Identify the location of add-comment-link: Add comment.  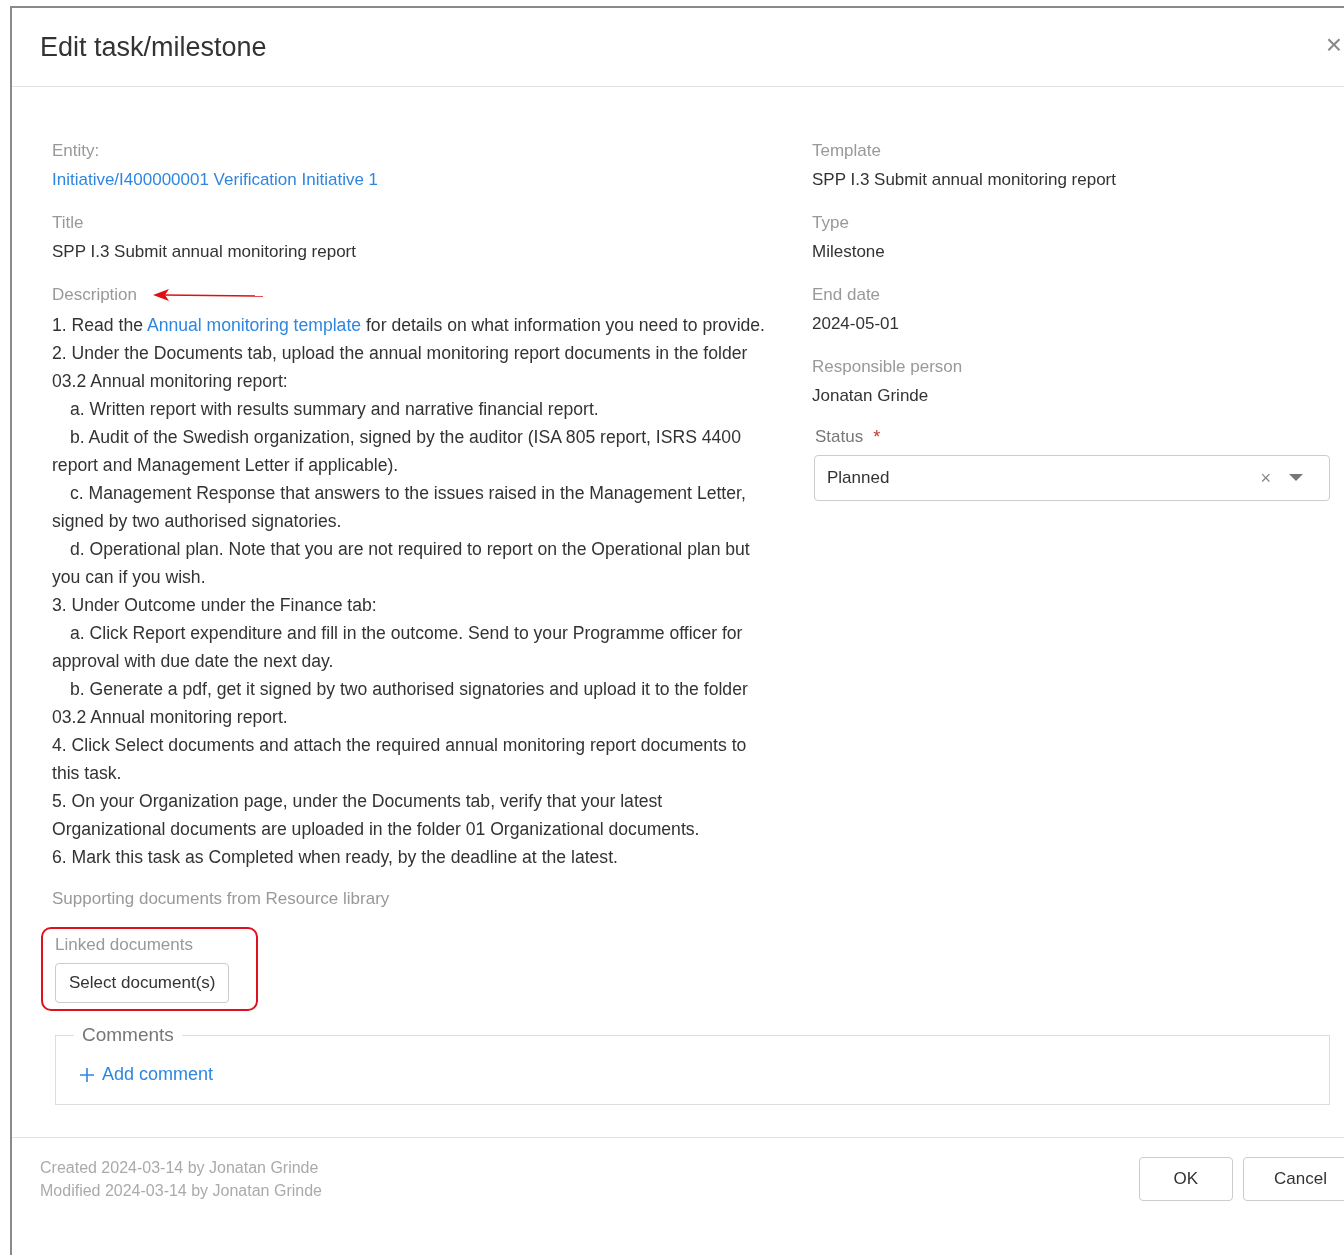
(147, 1074).